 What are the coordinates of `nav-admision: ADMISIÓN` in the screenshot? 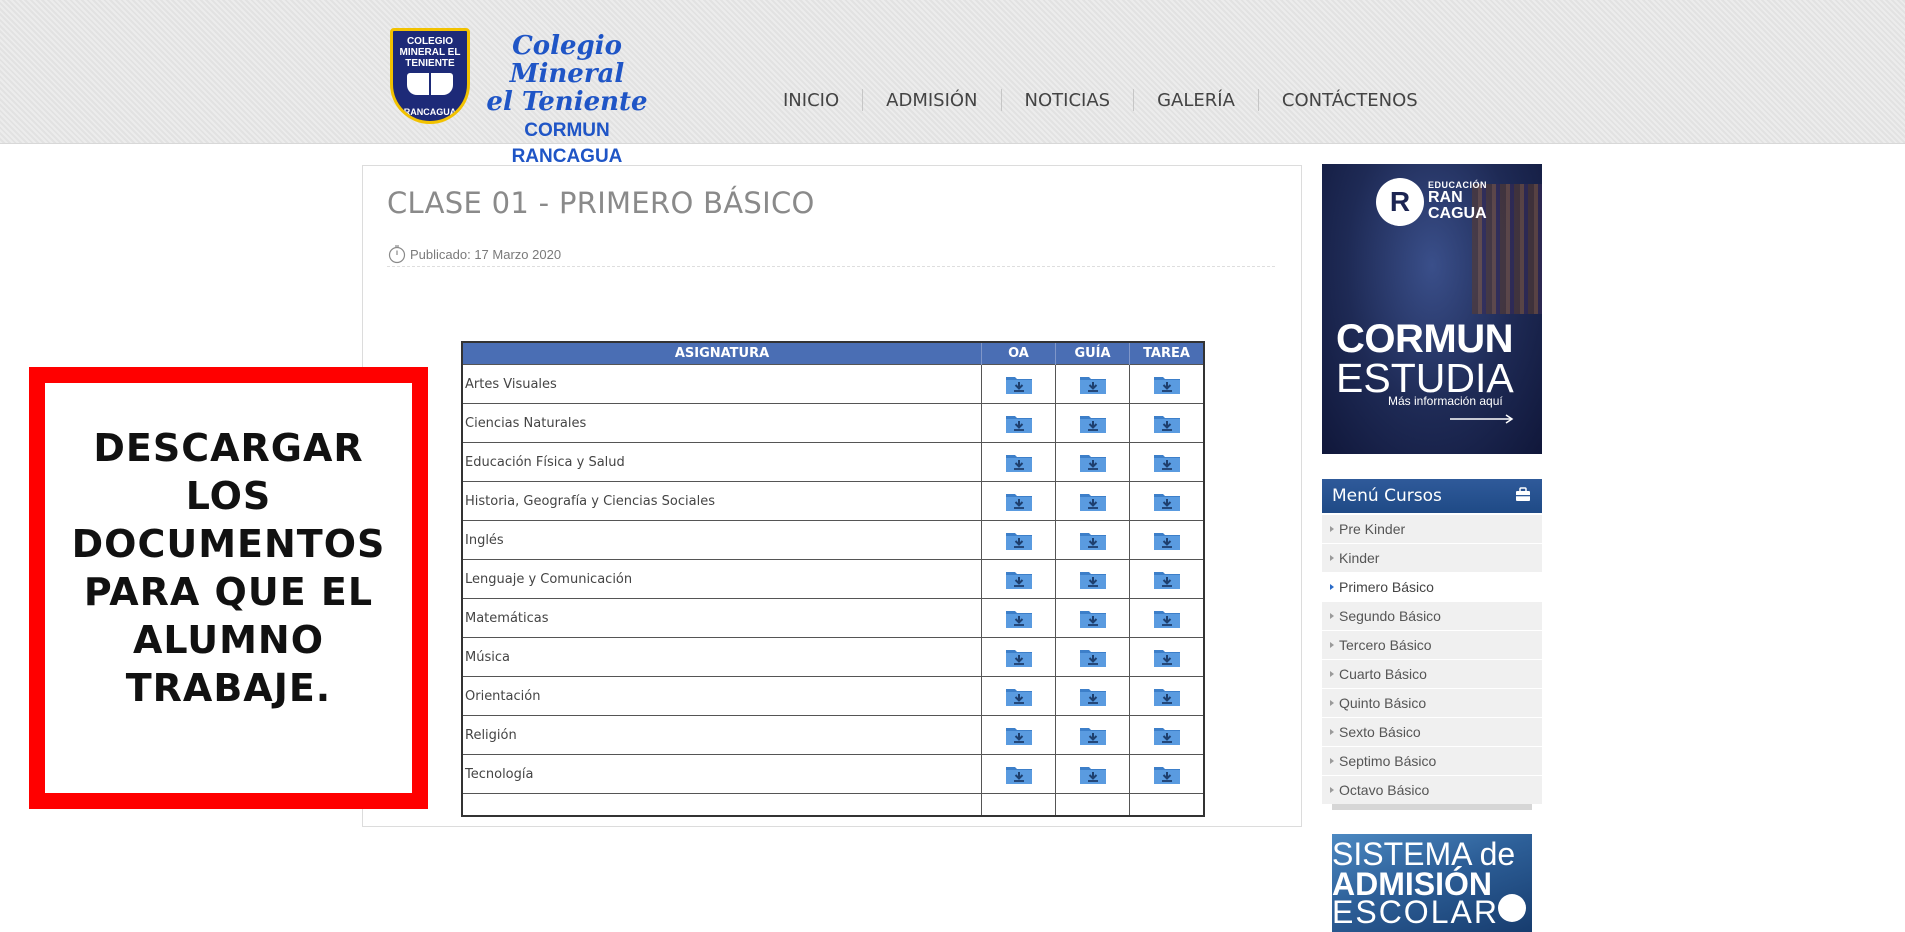 It's located at (931, 100).